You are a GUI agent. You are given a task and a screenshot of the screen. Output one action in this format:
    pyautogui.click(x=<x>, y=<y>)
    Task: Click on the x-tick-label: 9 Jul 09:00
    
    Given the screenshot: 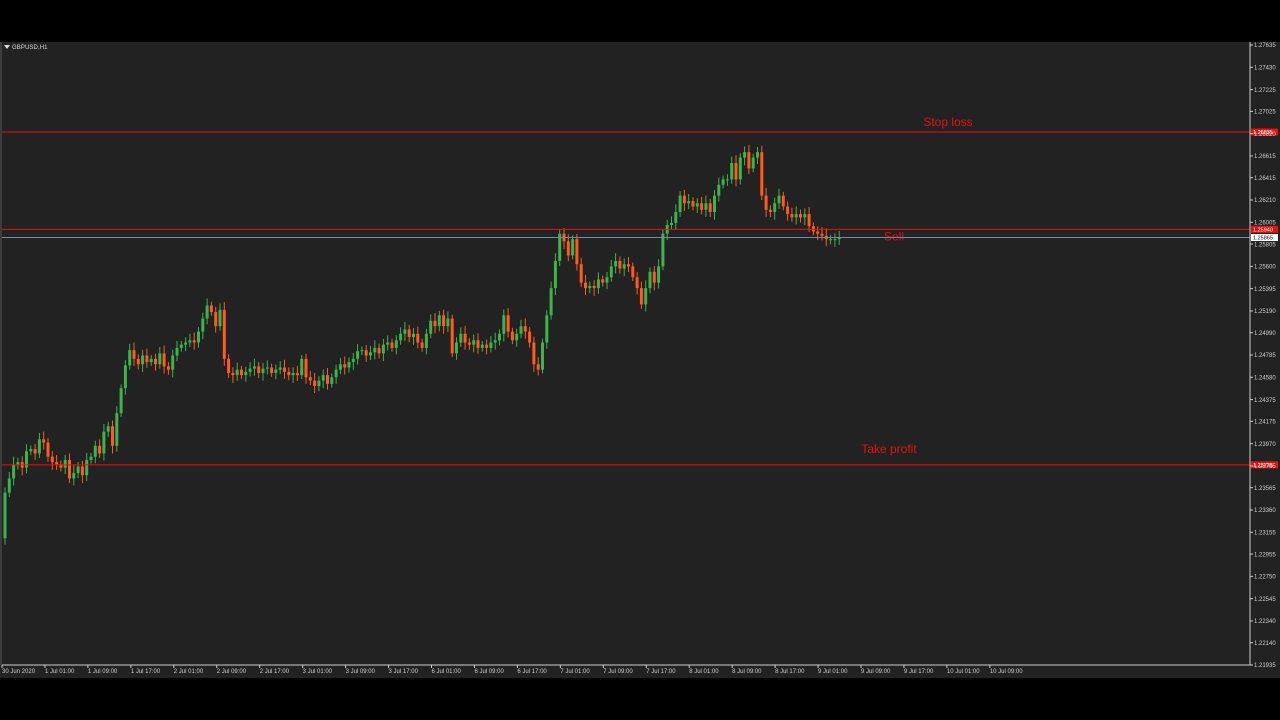 What is the action you would take?
    pyautogui.click(x=876, y=672)
    